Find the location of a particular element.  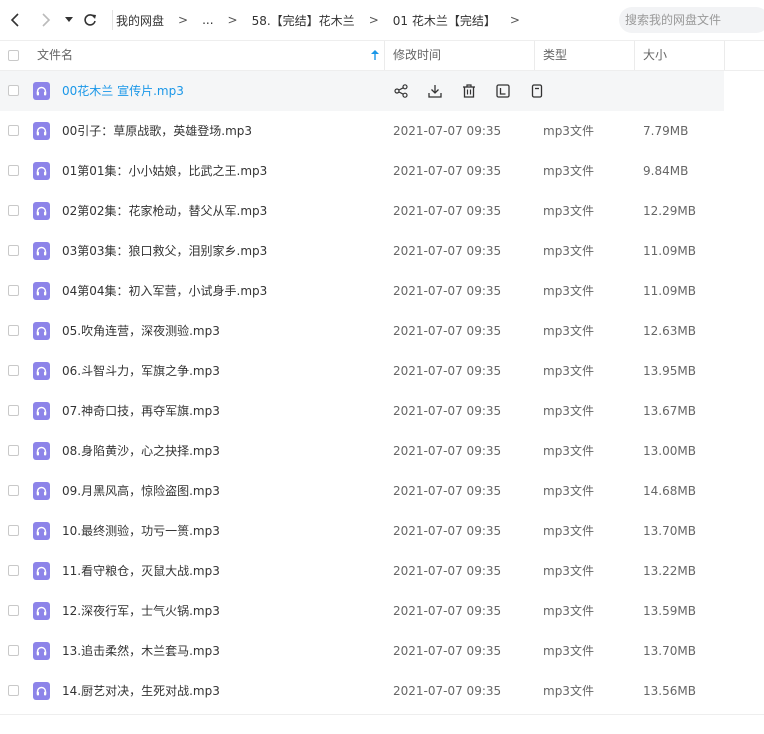

download-icon is located at coordinates (435, 91).